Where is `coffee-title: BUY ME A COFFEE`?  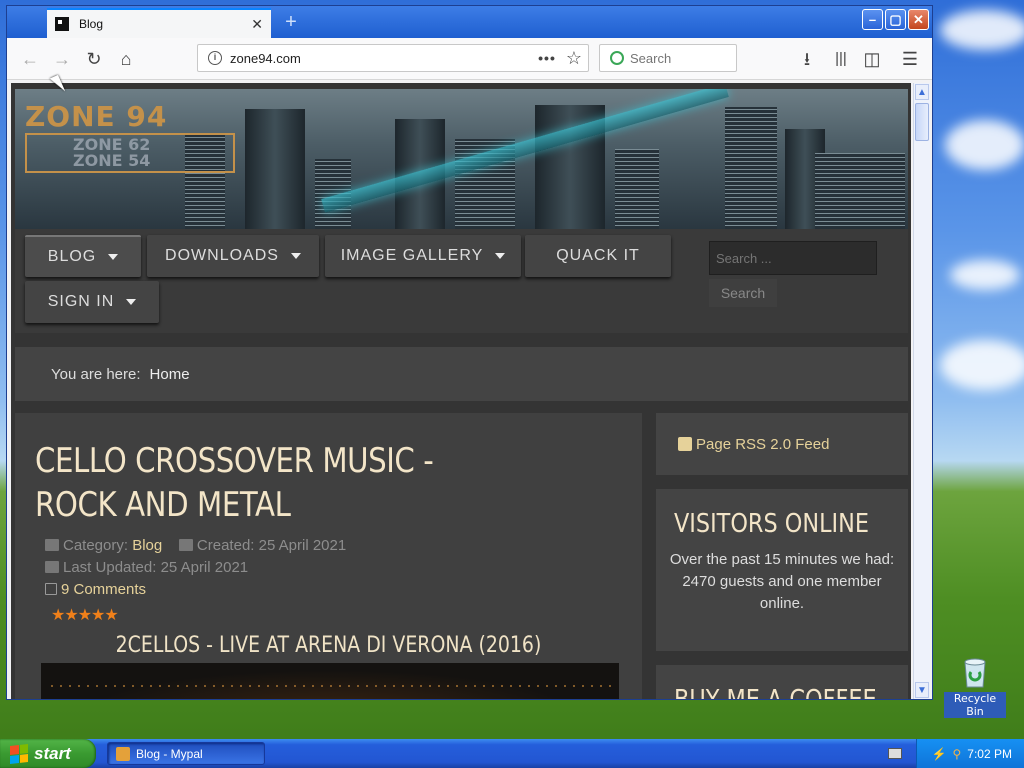
coffee-title: BUY ME A COFFEE is located at coordinates (775, 692).